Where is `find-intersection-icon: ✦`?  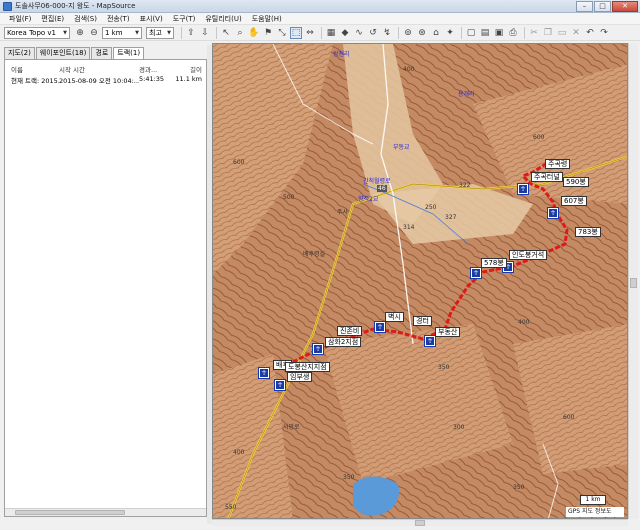 find-intersection-icon: ✦ is located at coordinates (450, 33).